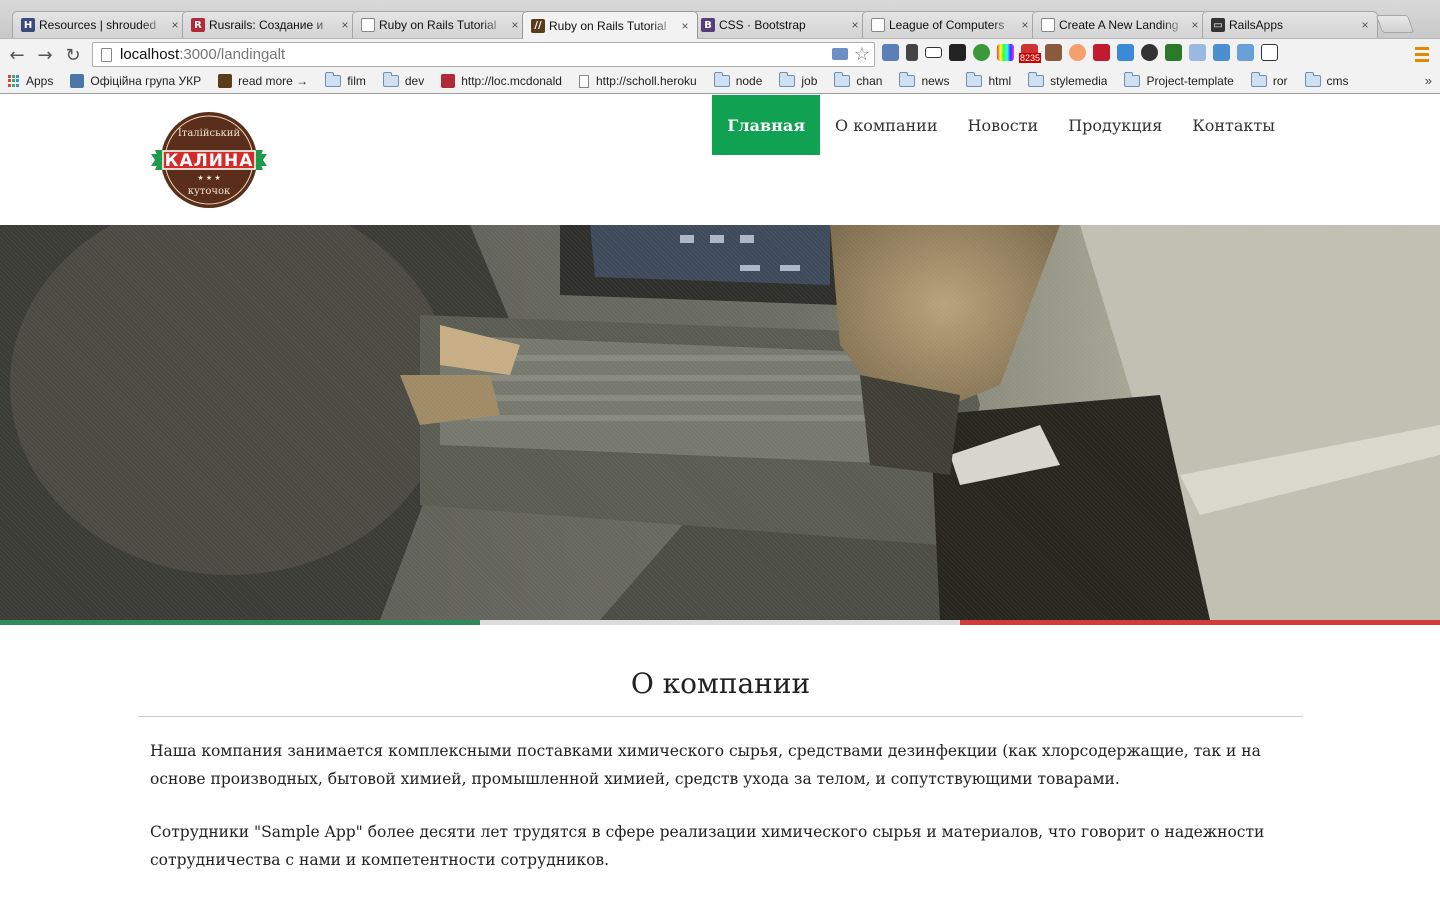 The height and width of the screenshot is (900, 1440). Describe the element at coordinates (766, 125) in the screenshot. I see `nav-link: Главная` at that location.